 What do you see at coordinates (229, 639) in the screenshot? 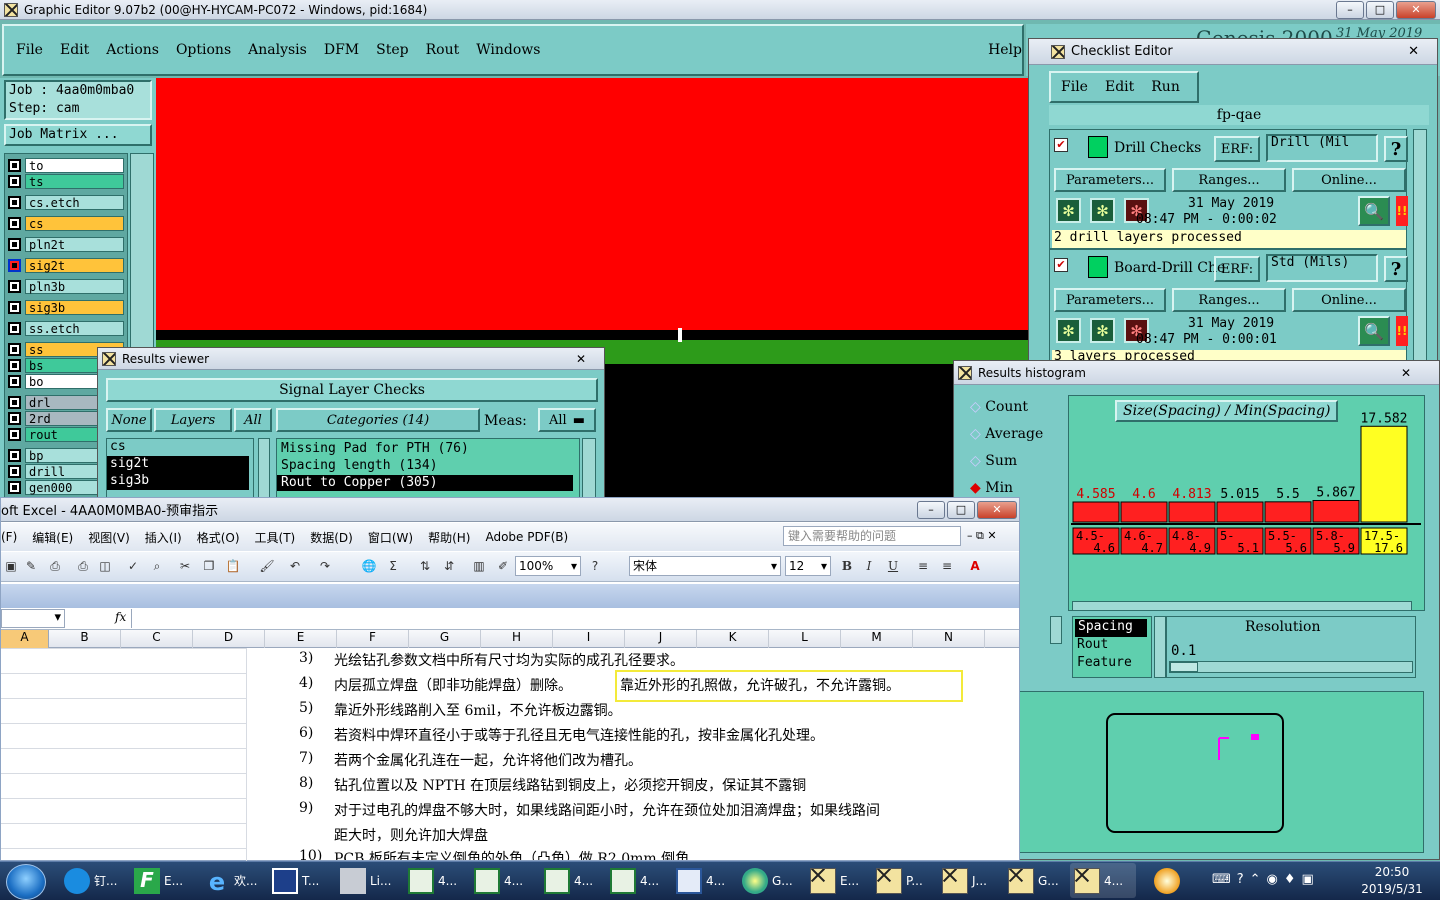
I see `column-header: D` at bounding box center [229, 639].